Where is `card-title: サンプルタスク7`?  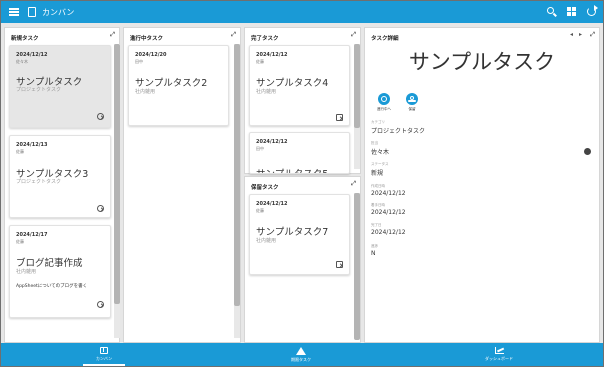 card-title: サンプルタスク7 is located at coordinates (292, 232).